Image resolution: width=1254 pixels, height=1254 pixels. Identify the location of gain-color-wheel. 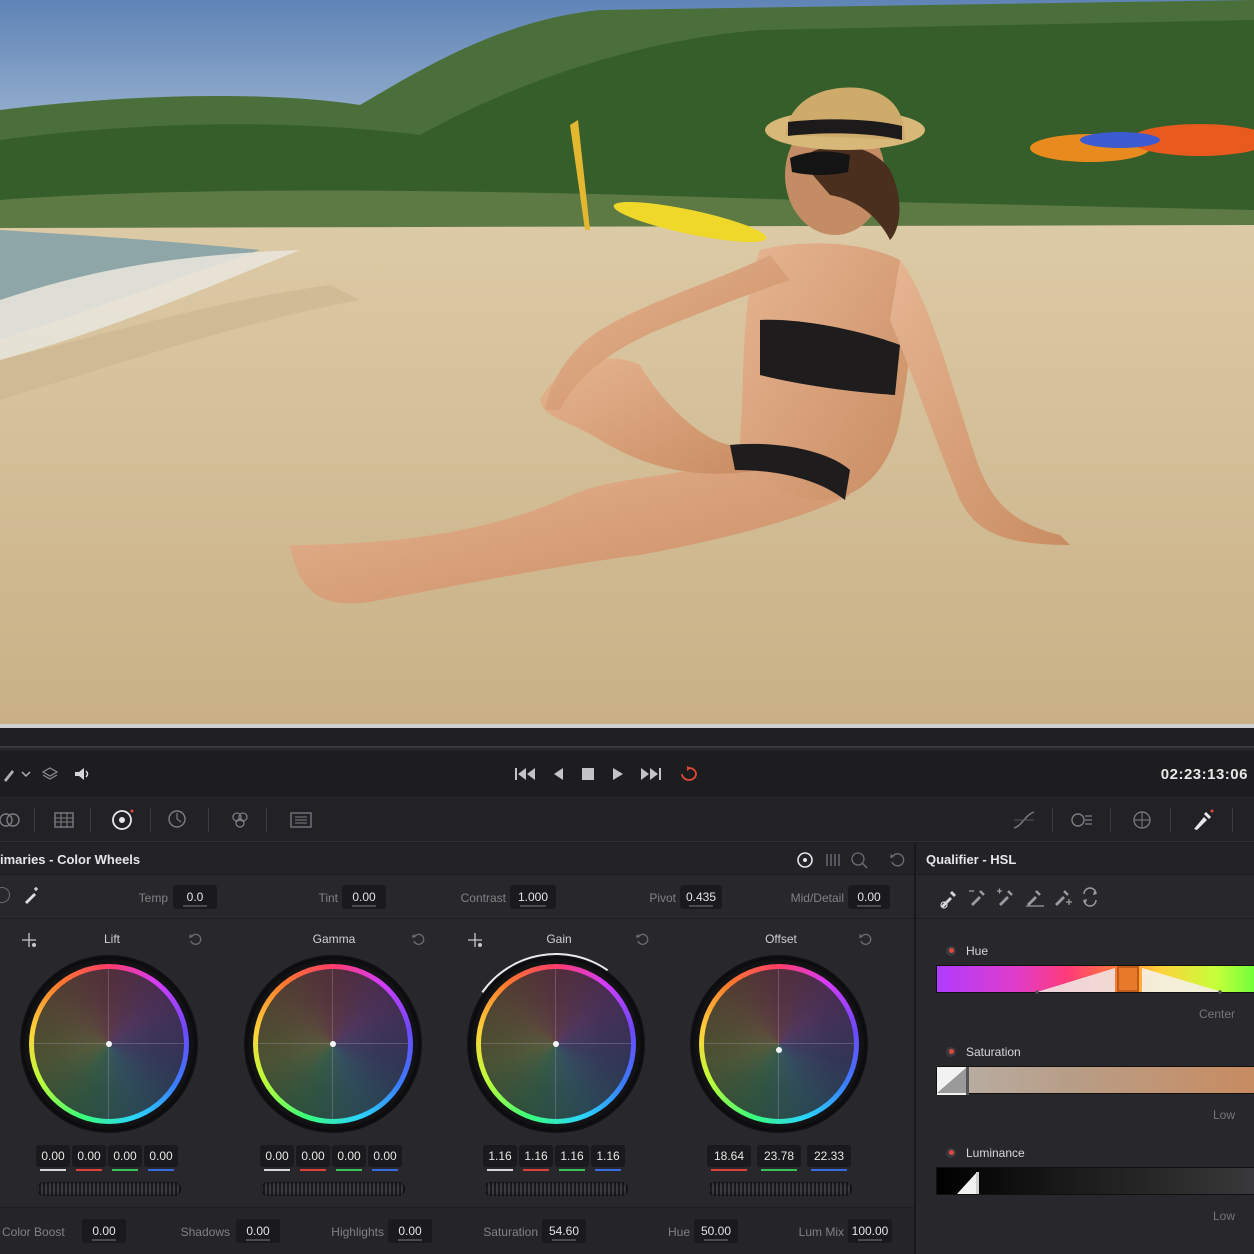
(556, 1044).